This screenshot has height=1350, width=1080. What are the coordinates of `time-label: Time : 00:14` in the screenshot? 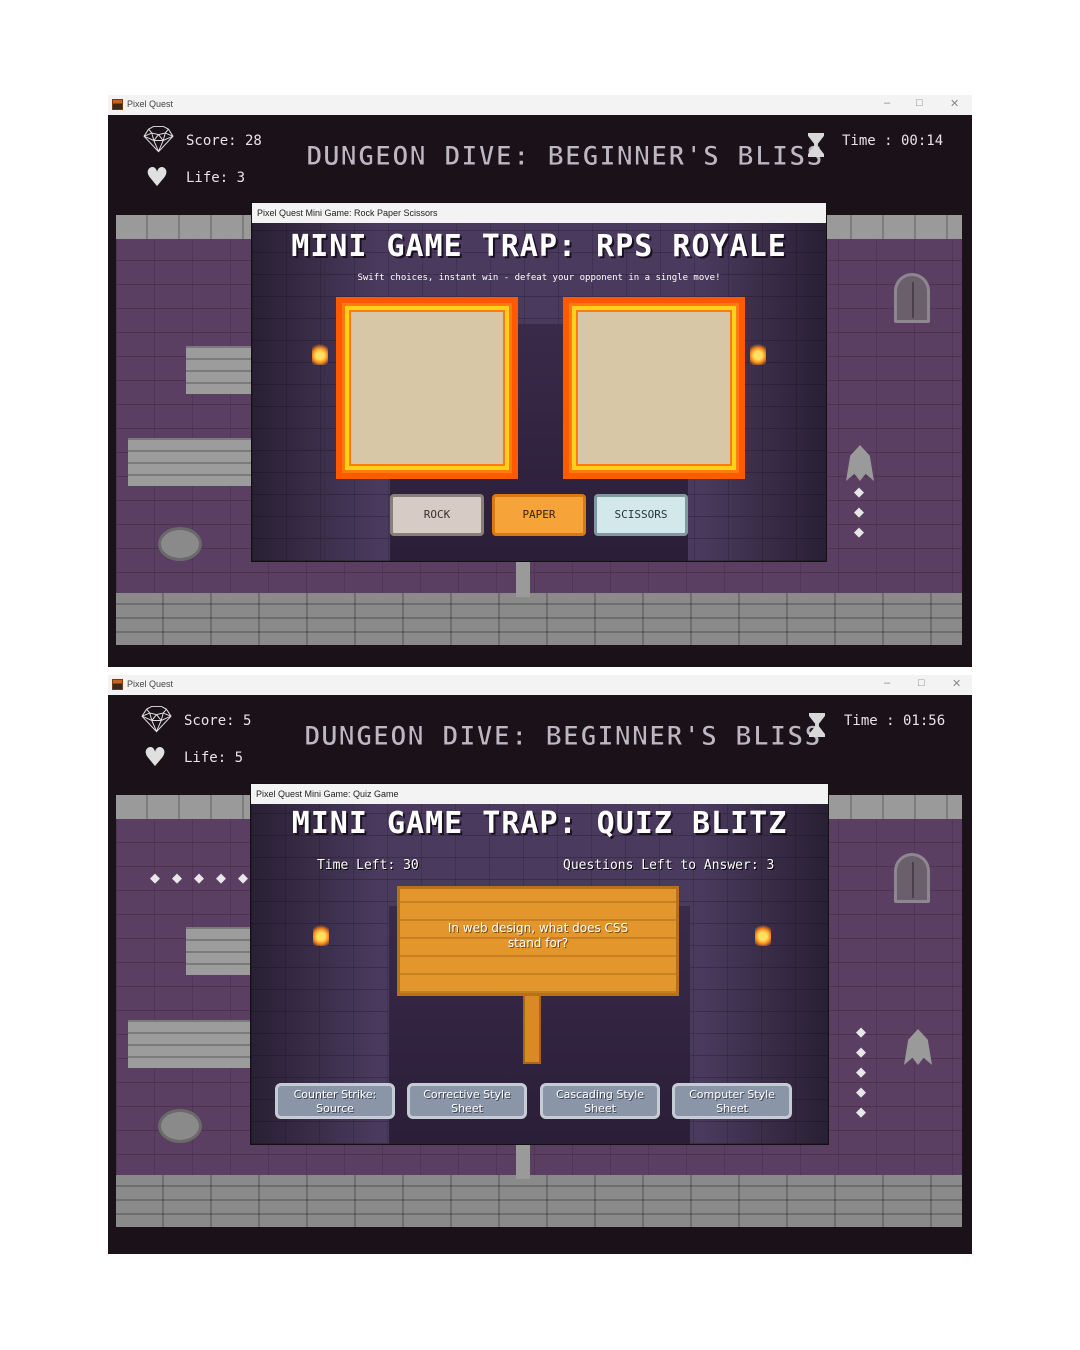 It's located at (893, 141).